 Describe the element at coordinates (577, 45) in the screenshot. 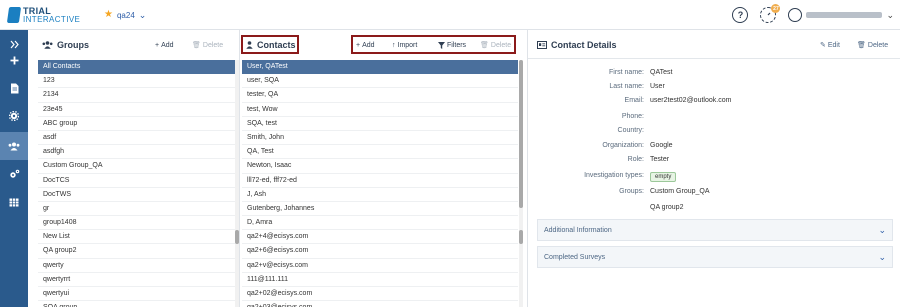

I see `details-title: Contact Details` at that location.